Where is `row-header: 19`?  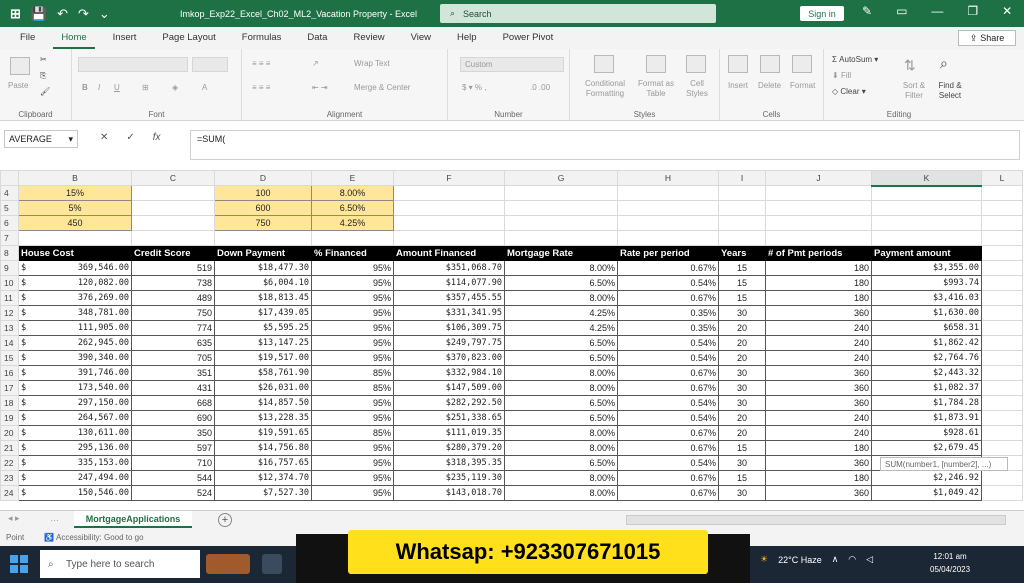
row-header: 19 is located at coordinates (9, 418).